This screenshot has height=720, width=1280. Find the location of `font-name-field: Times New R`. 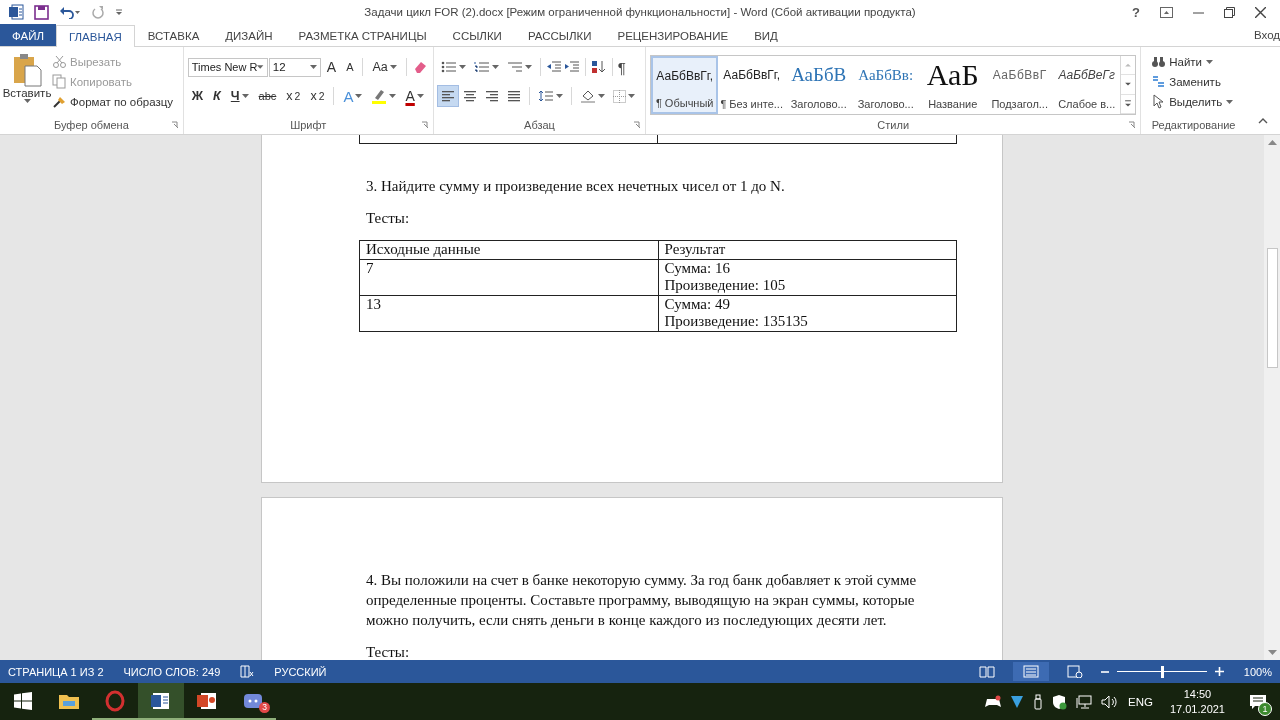

font-name-field: Times New R is located at coordinates (227, 67).